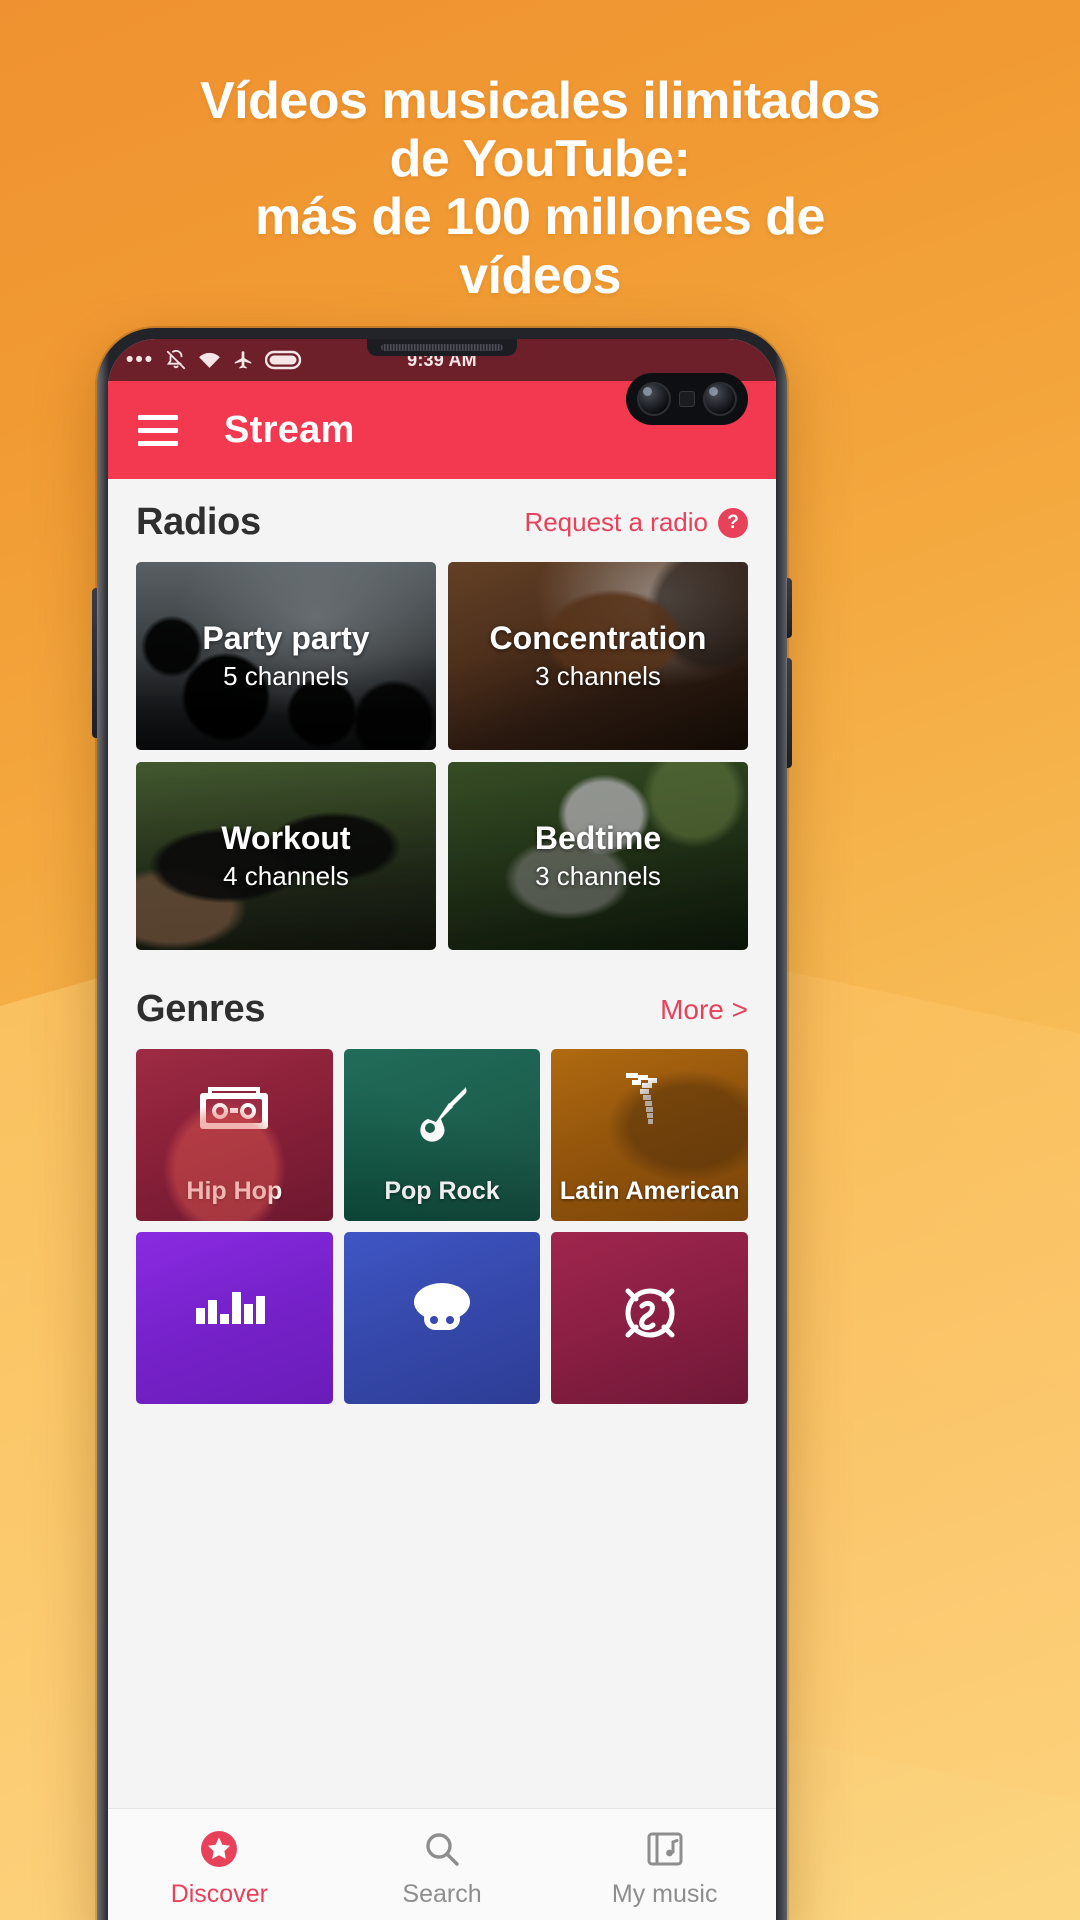 The height and width of the screenshot is (1920, 1080). I want to click on earpiece-speaker, so click(442, 347).